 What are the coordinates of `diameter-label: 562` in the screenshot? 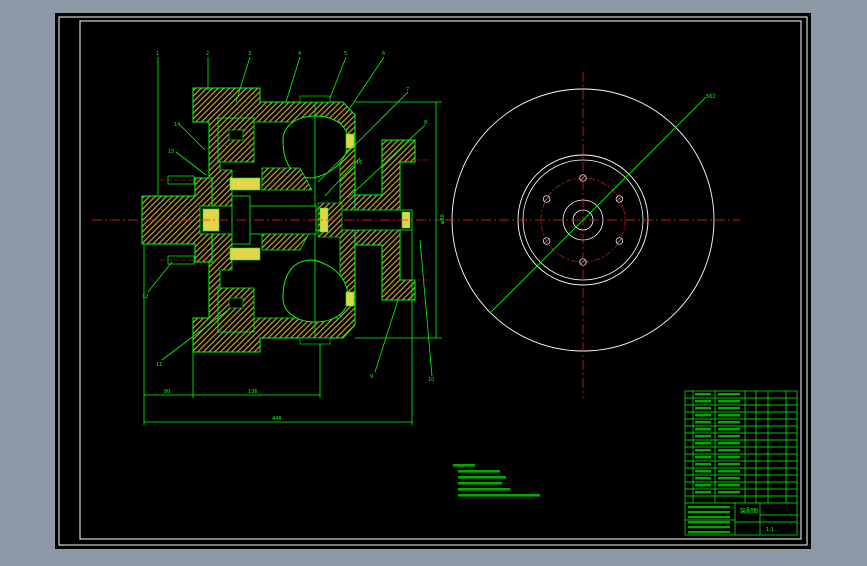 It's located at (711, 97).